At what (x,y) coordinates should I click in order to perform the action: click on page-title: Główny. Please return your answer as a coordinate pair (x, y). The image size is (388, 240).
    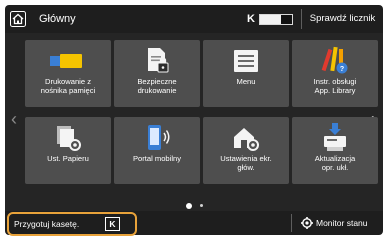
    Looking at the image, I should click on (57, 19).